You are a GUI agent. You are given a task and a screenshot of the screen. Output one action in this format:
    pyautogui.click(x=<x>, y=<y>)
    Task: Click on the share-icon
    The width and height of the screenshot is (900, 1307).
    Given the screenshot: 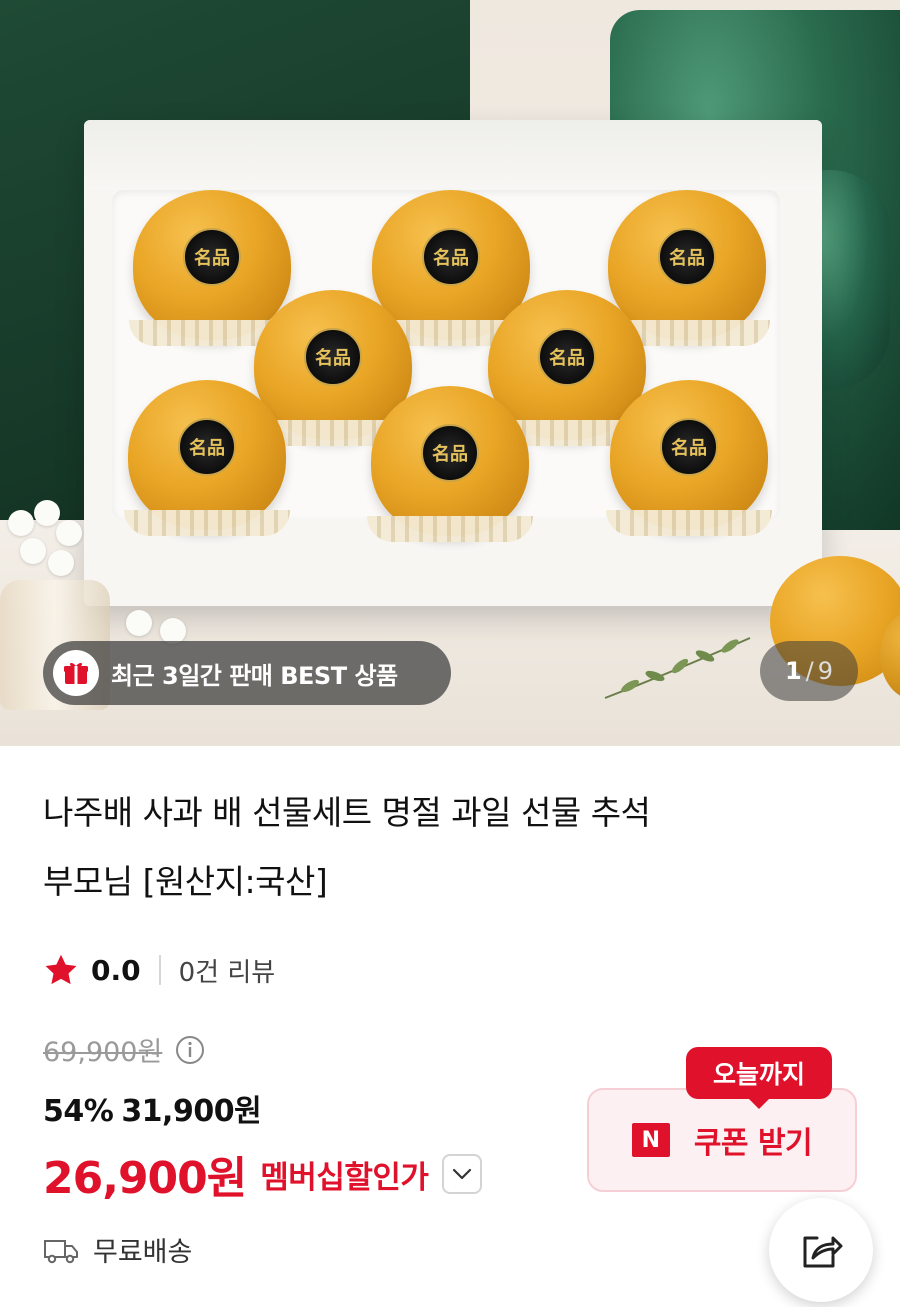 What is the action you would take?
    pyautogui.click(x=823, y=1252)
    